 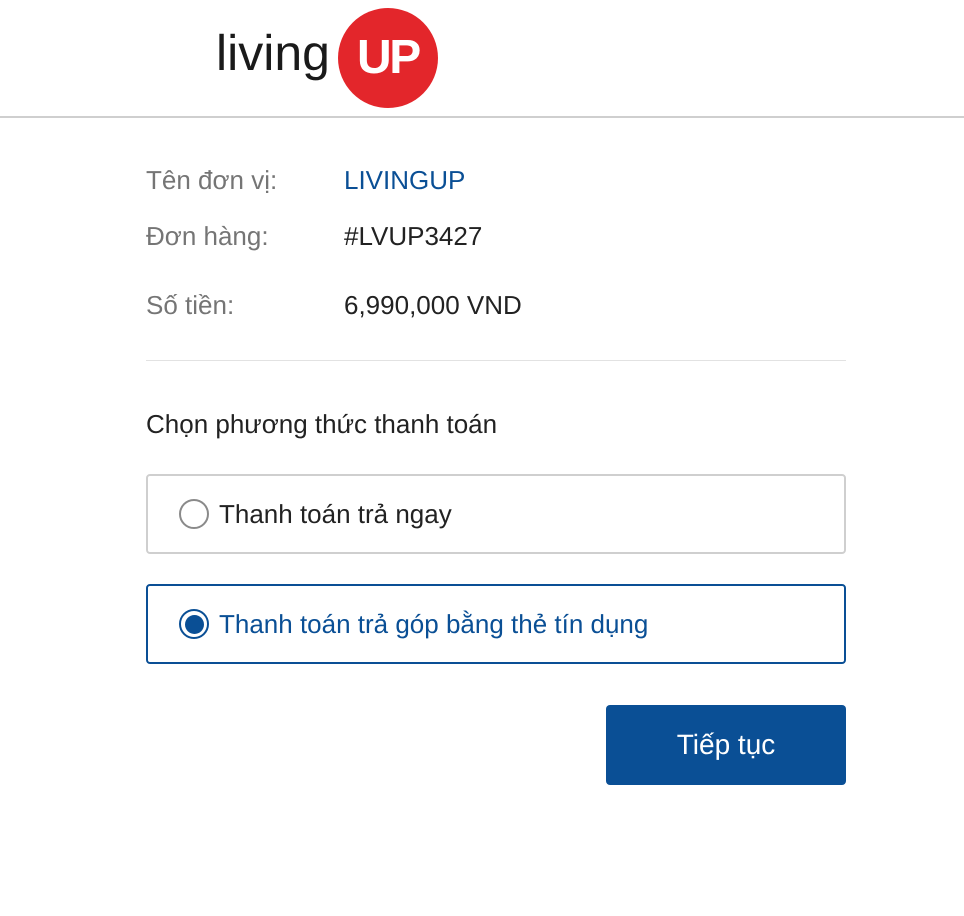 I want to click on continue-button: Tiếp tục, so click(x=726, y=745).